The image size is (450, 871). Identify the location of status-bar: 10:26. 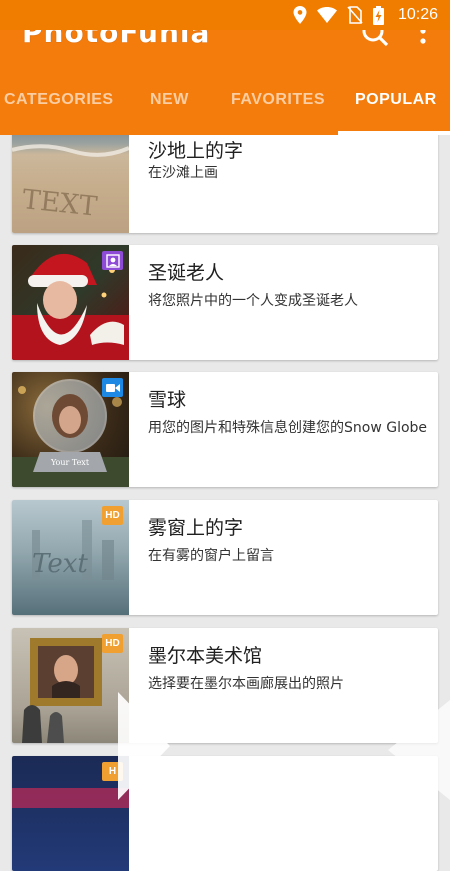
(225, 15).